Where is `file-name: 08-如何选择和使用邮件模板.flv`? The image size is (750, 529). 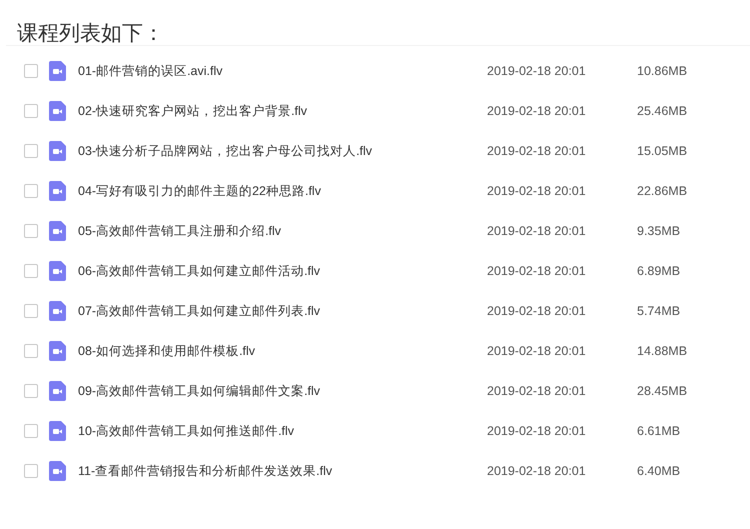
file-name: 08-如何选择和使用邮件模板.flv is located at coordinates (167, 351).